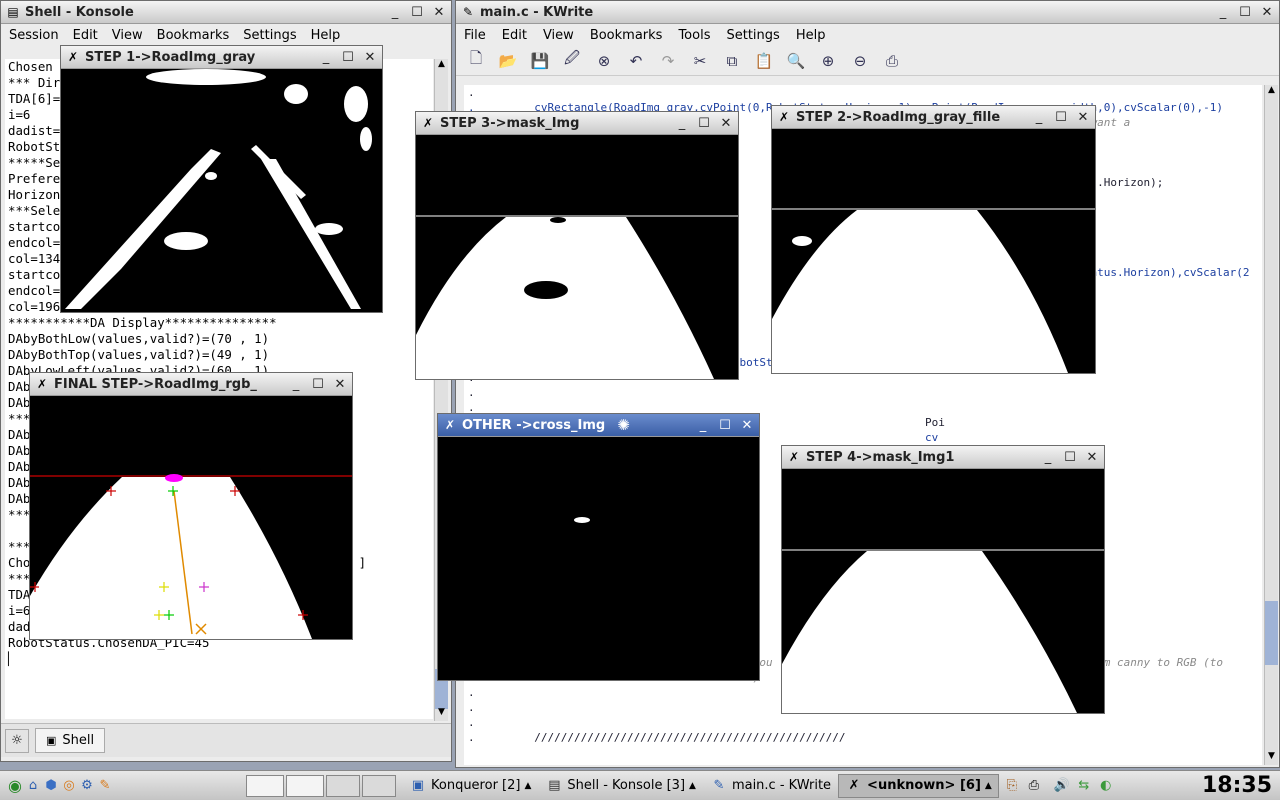 The height and width of the screenshot is (800, 1280). What do you see at coordinates (943, 457) in the screenshot?
I see `step4-titlebar: ✗ STEP 4->mask_Img1 _ ☐ ✕` at bounding box center [943, 457].